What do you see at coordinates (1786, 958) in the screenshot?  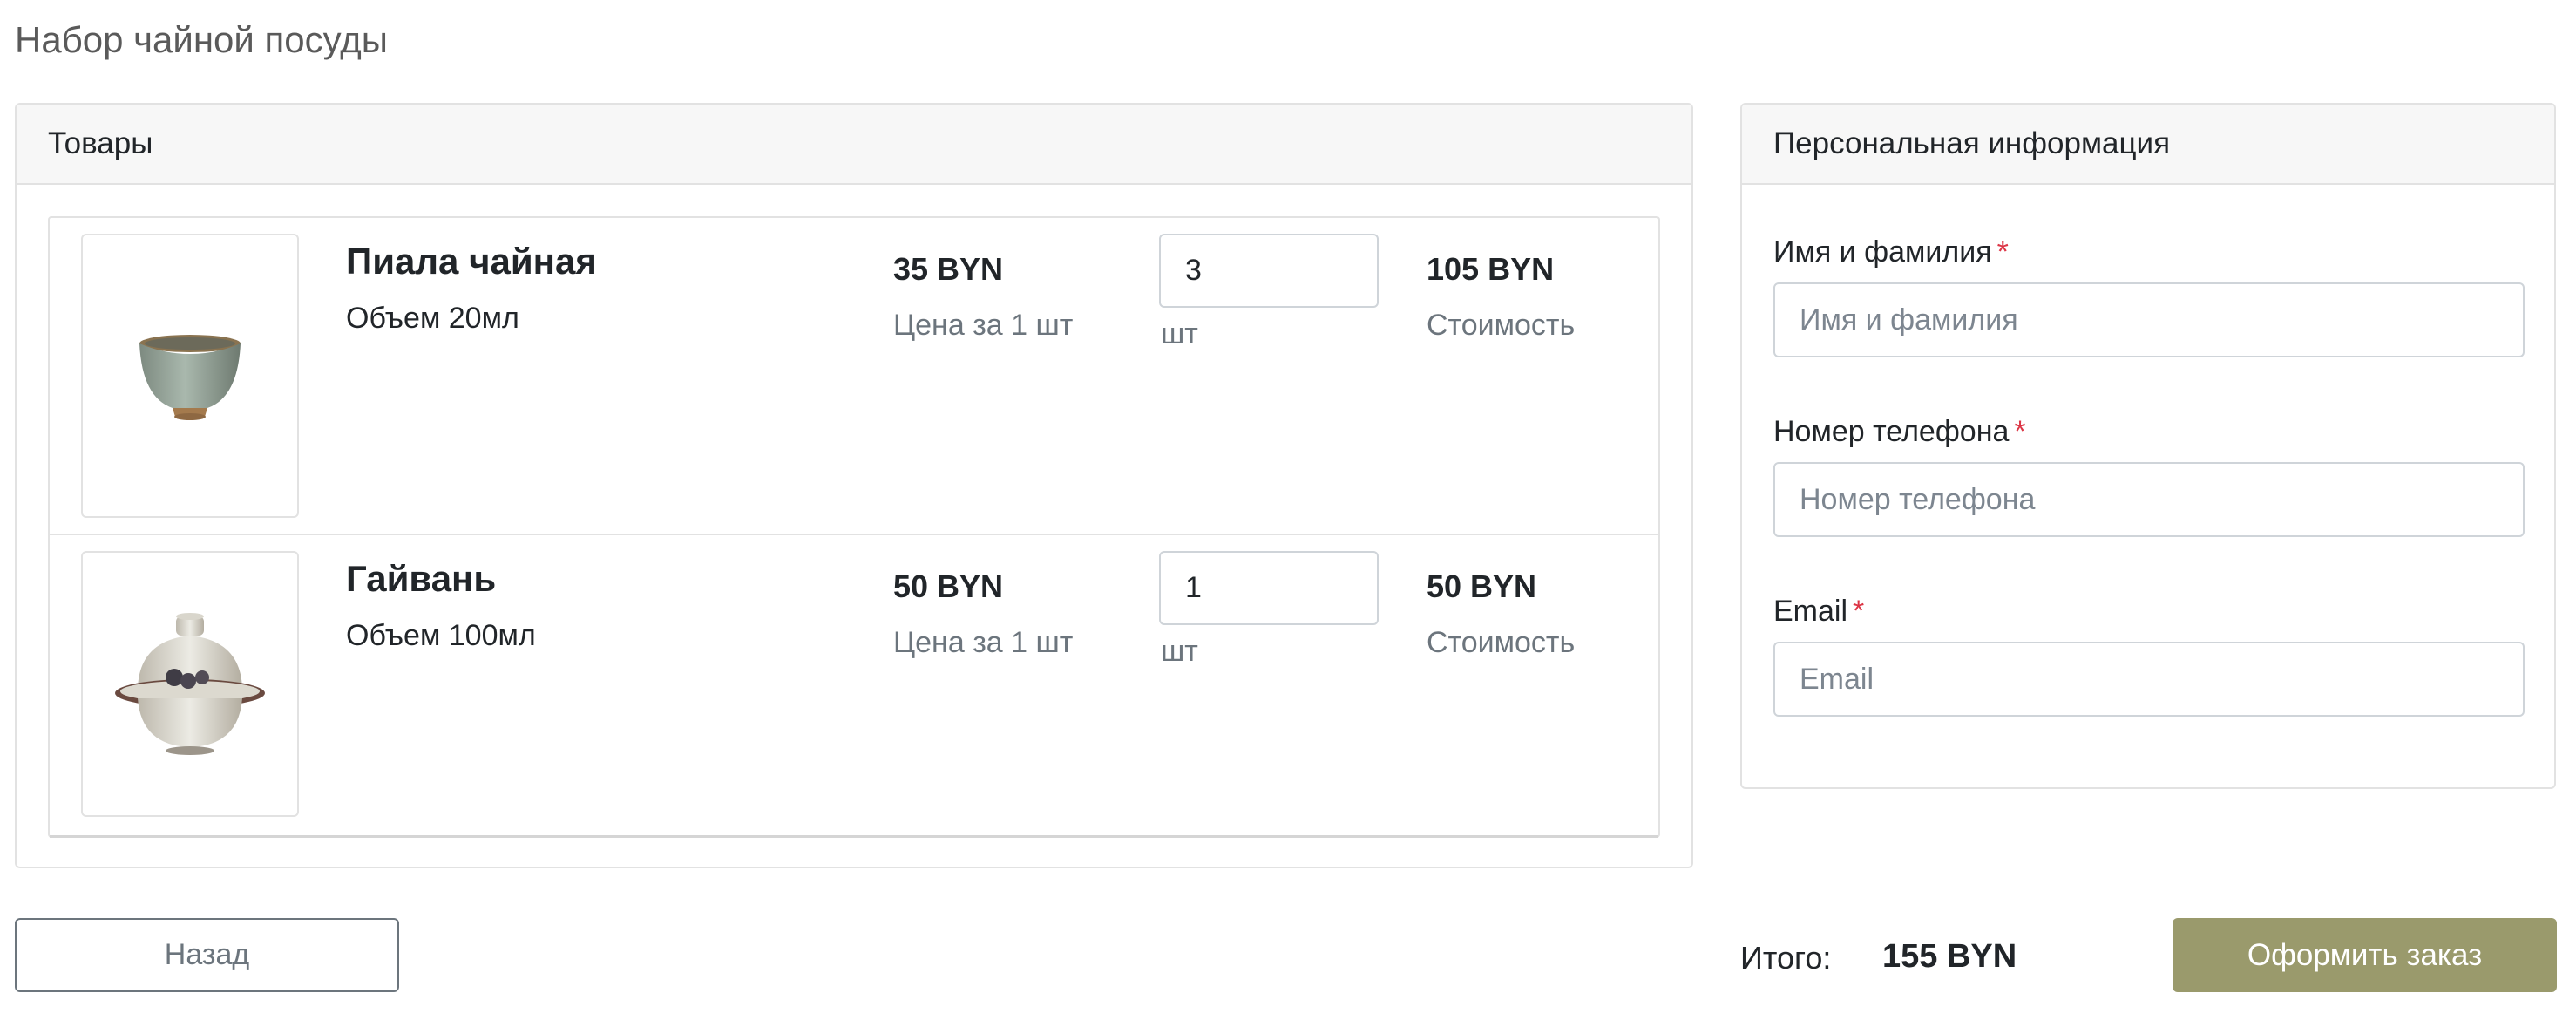 I see `total-label: Итого:` at bounding box center [1786, 958].